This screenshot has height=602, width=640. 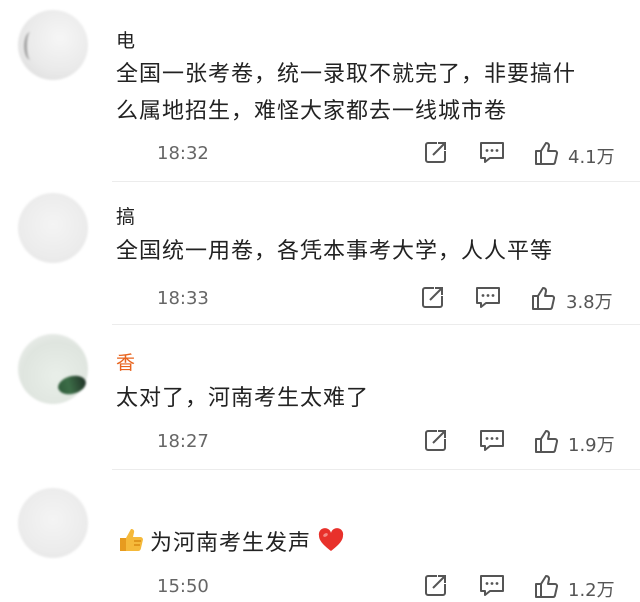 I want to click on comment-text: 为河南考生发声, so click(x=371, y=545).